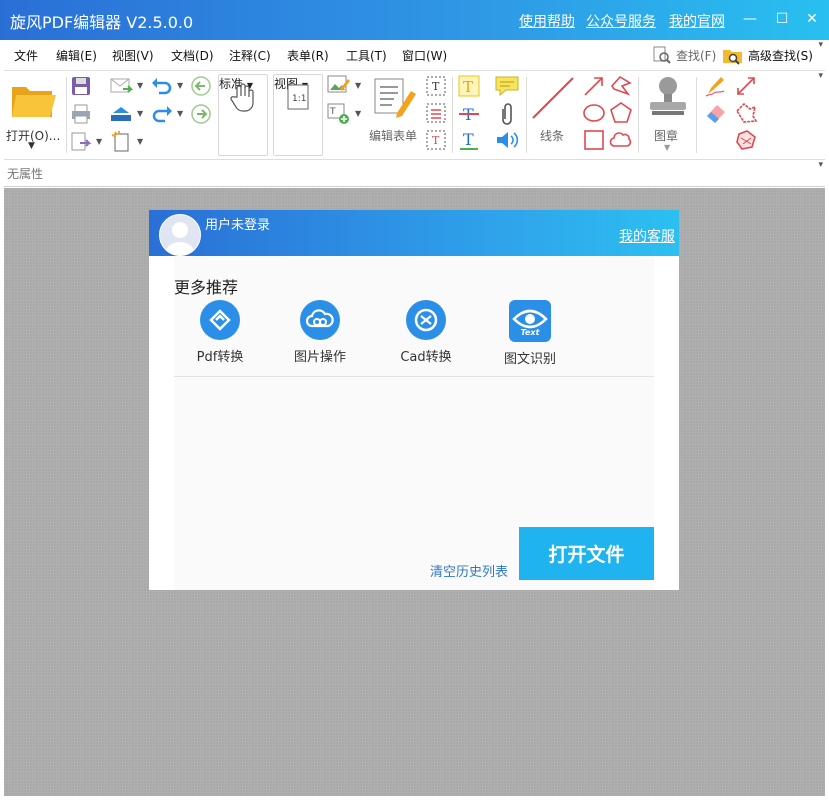 This screenshot has width=829, height=800. I want to click on new-dropdown-icon: ▼, so click(140, 141).